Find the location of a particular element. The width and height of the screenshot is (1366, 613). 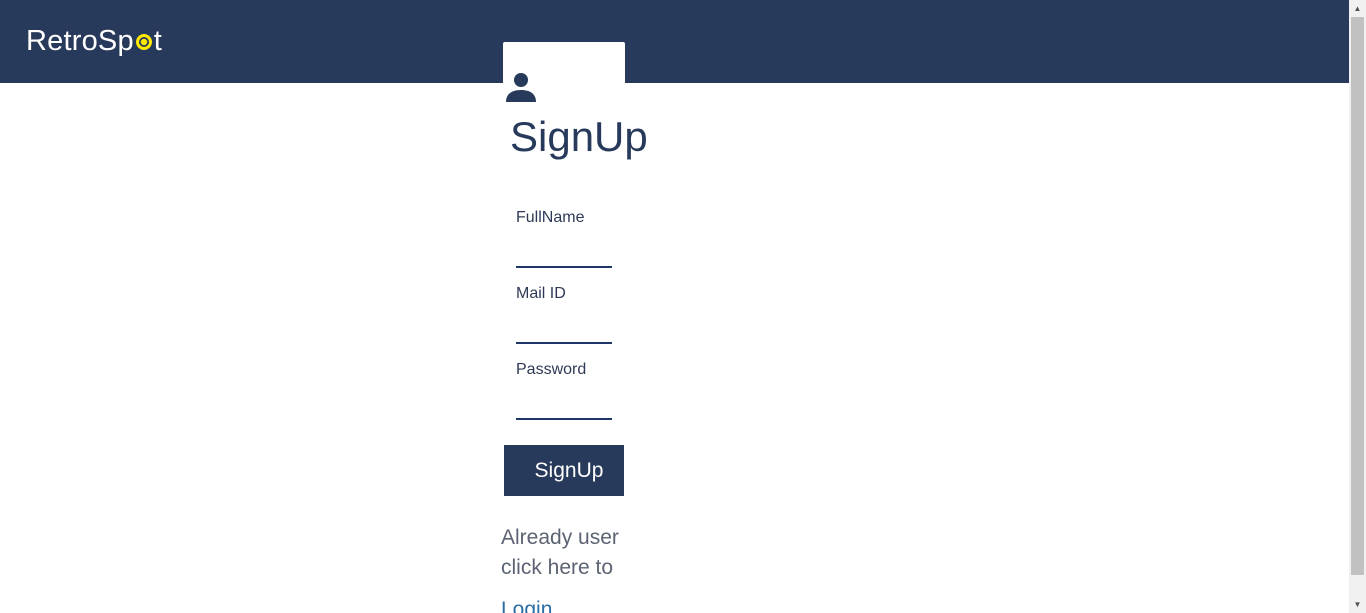

fullname-label: FullName is located at coordinates (550, 217).